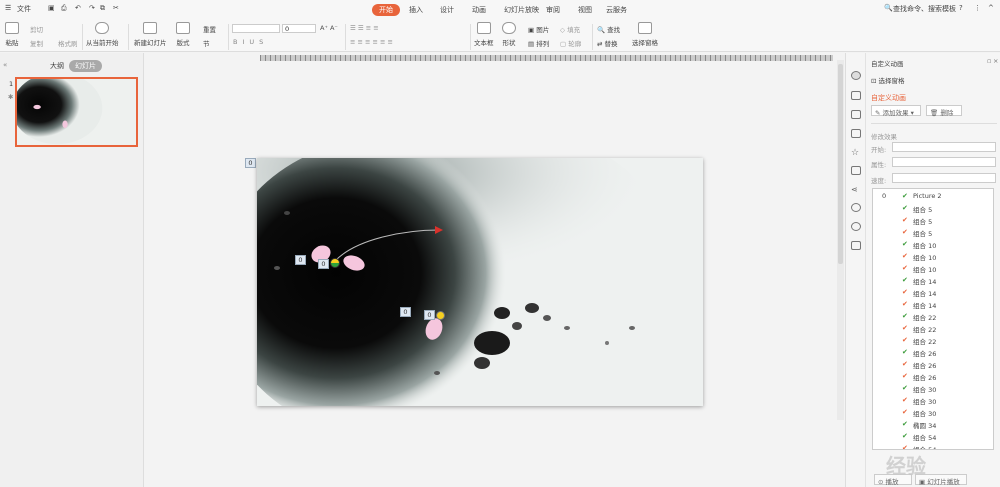  I want to click on outline-button: ▢ 轮廓, so click(570, 43).